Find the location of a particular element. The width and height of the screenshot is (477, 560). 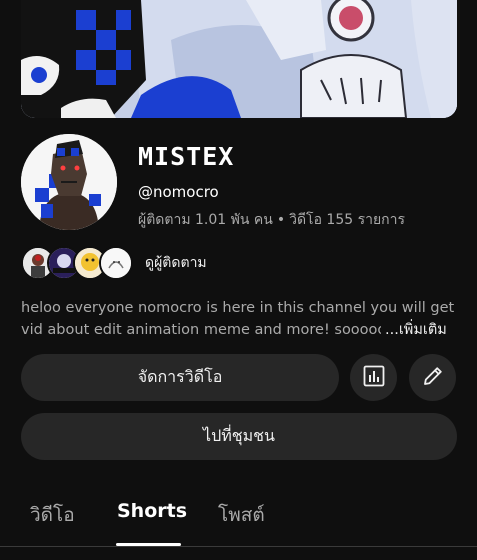

analytics-button is located at coordinates (373, 377).